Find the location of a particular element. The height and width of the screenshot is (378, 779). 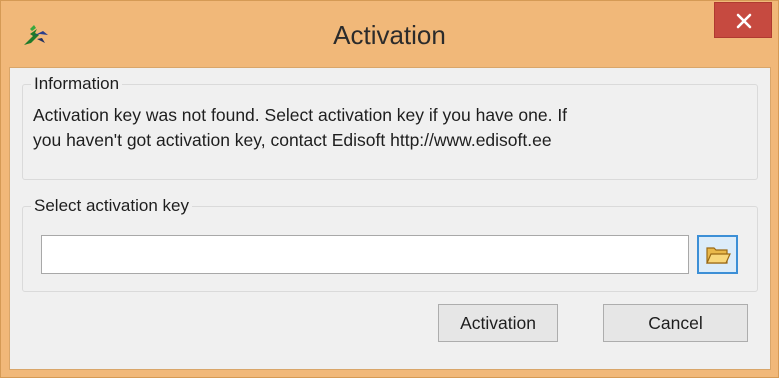

close-button is located at coordinates (743, 20).